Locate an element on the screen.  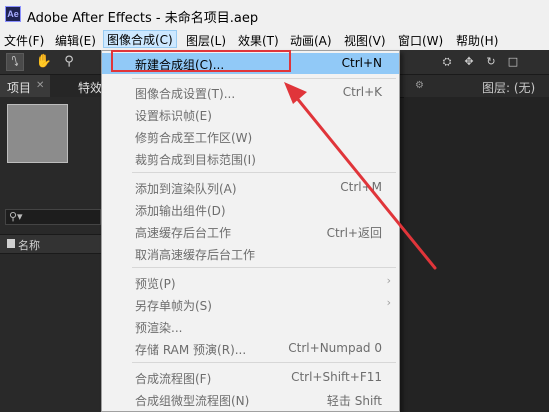
menu-help: 帮助(H) is located at coordinates (477, 40).